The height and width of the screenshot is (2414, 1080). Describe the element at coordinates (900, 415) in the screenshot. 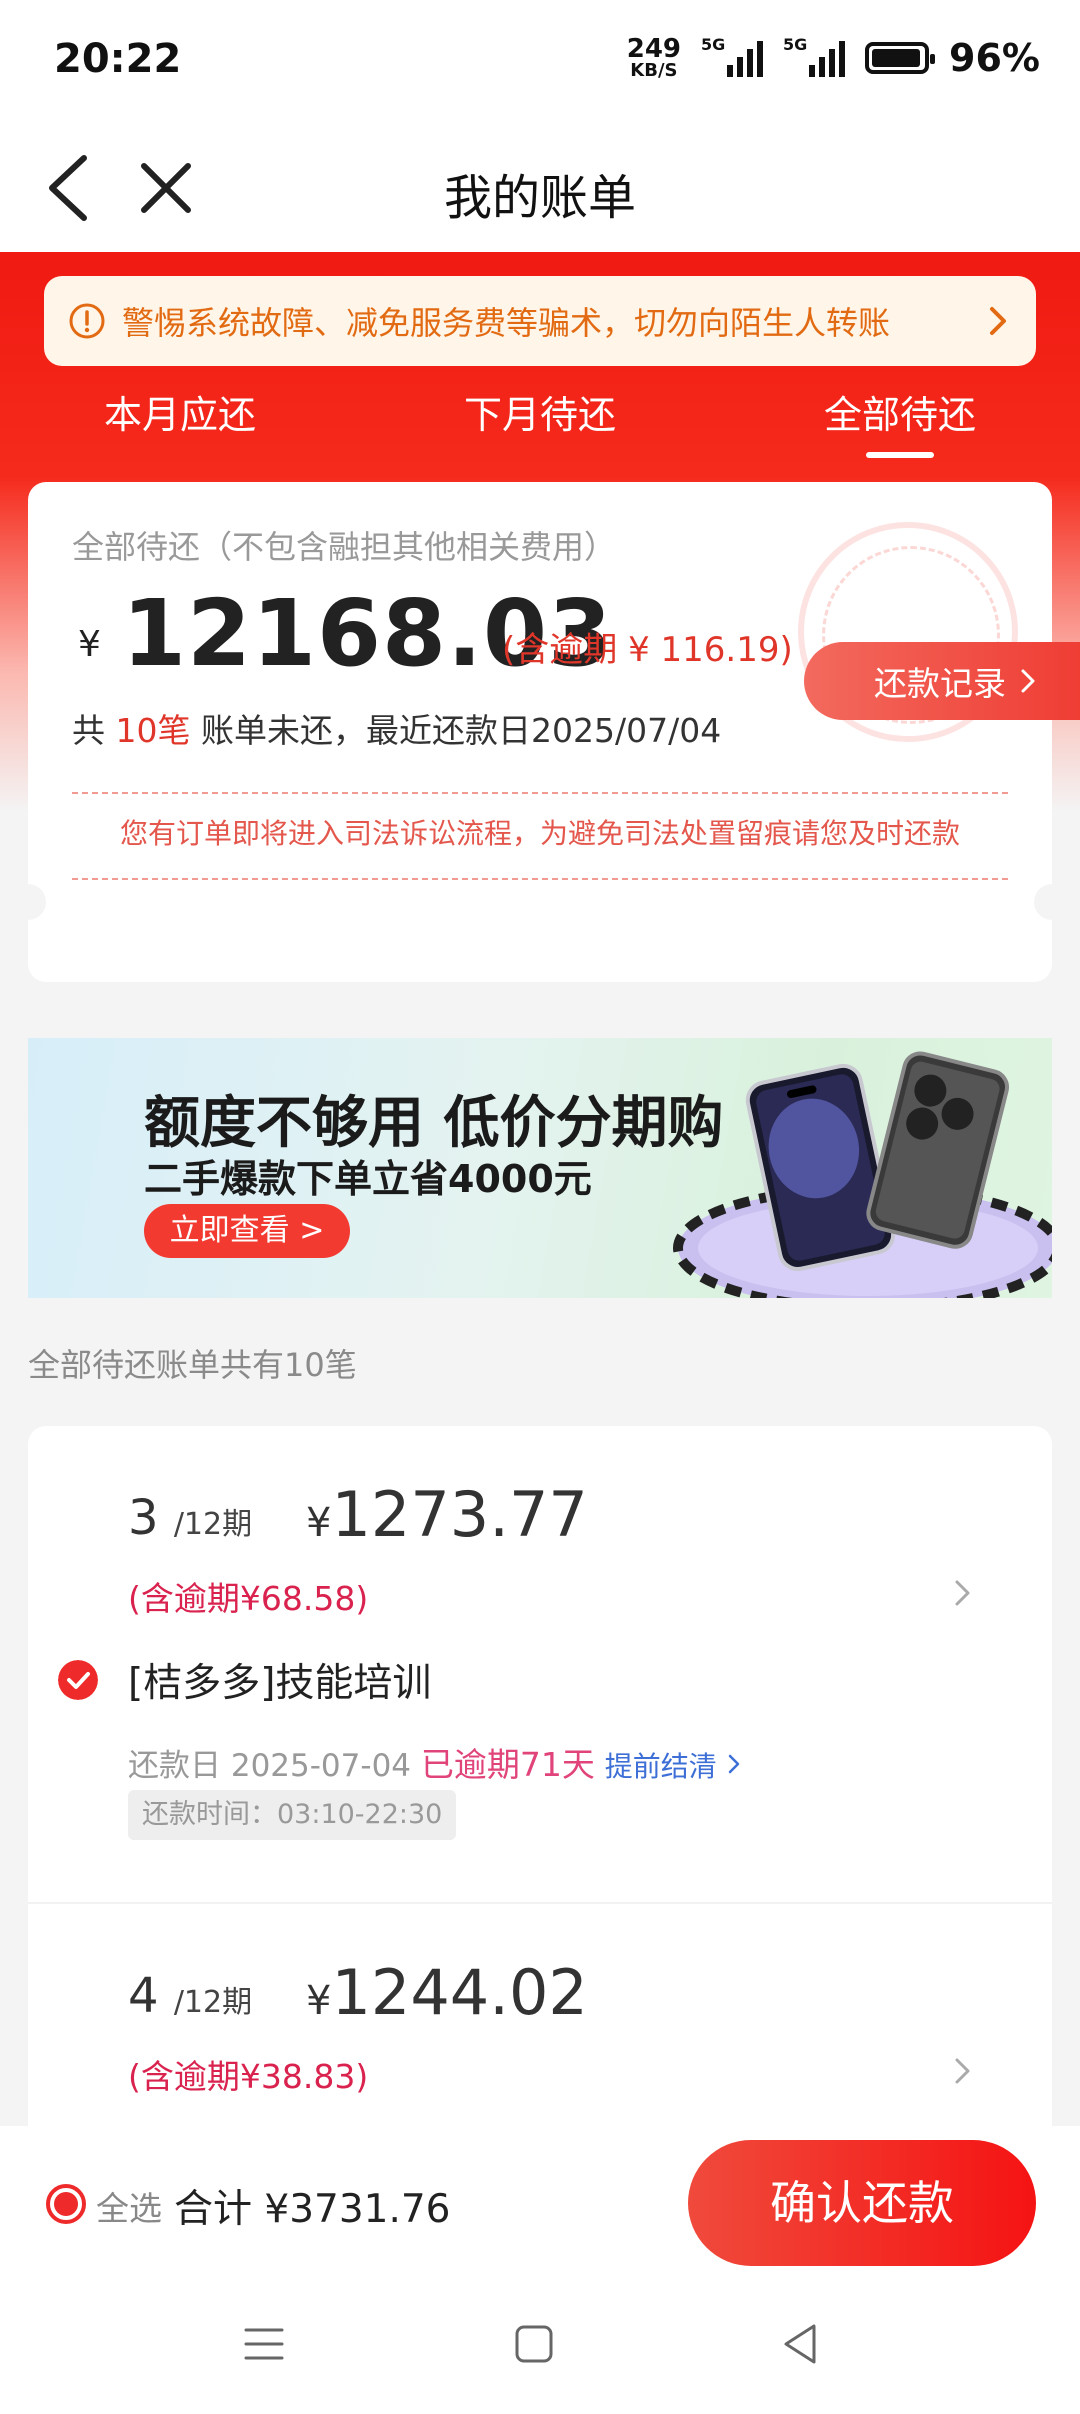

I see `tab-all-pending: 全部待还` at that location.